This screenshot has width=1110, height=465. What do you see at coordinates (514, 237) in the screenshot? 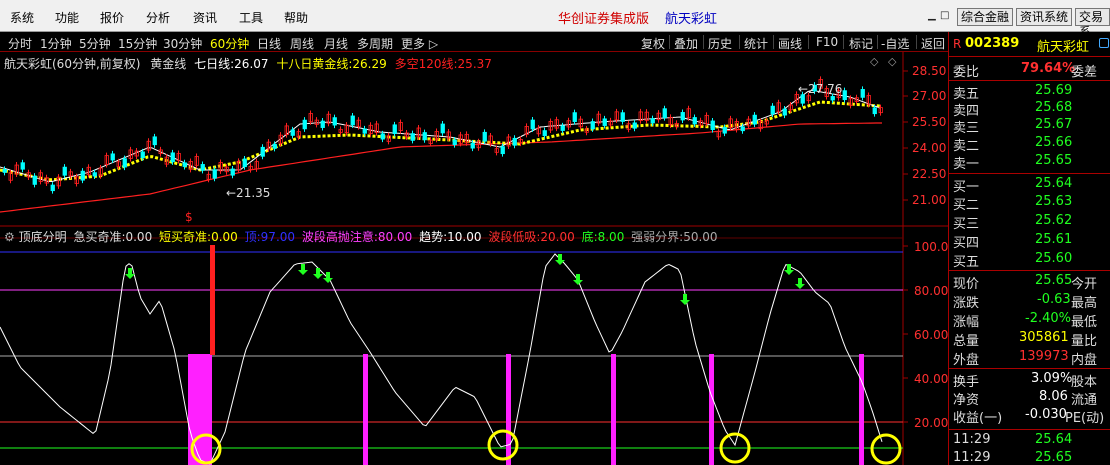
I see `osc-item: 波段低吸:` at bounding box center [514, 237].